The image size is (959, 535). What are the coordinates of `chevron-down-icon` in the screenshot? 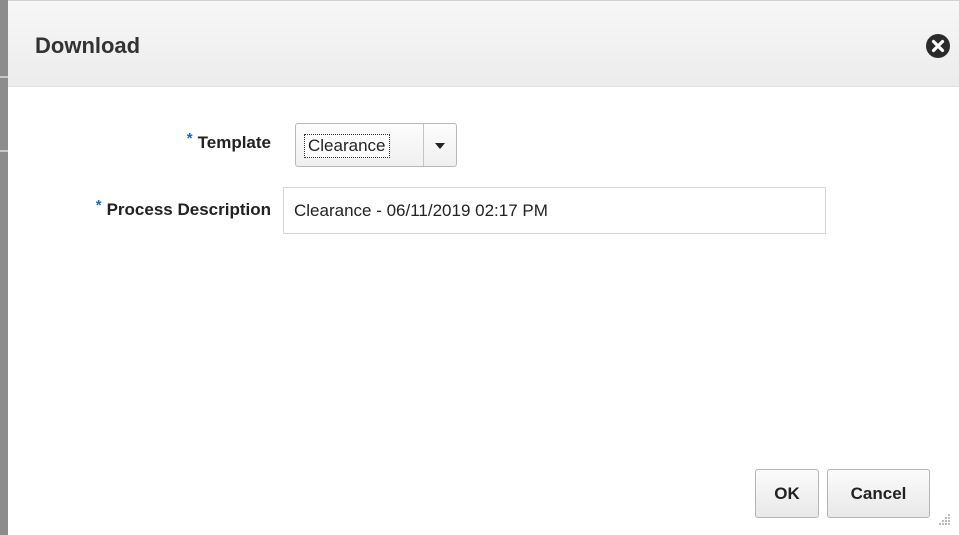 It's located at (440, 146).